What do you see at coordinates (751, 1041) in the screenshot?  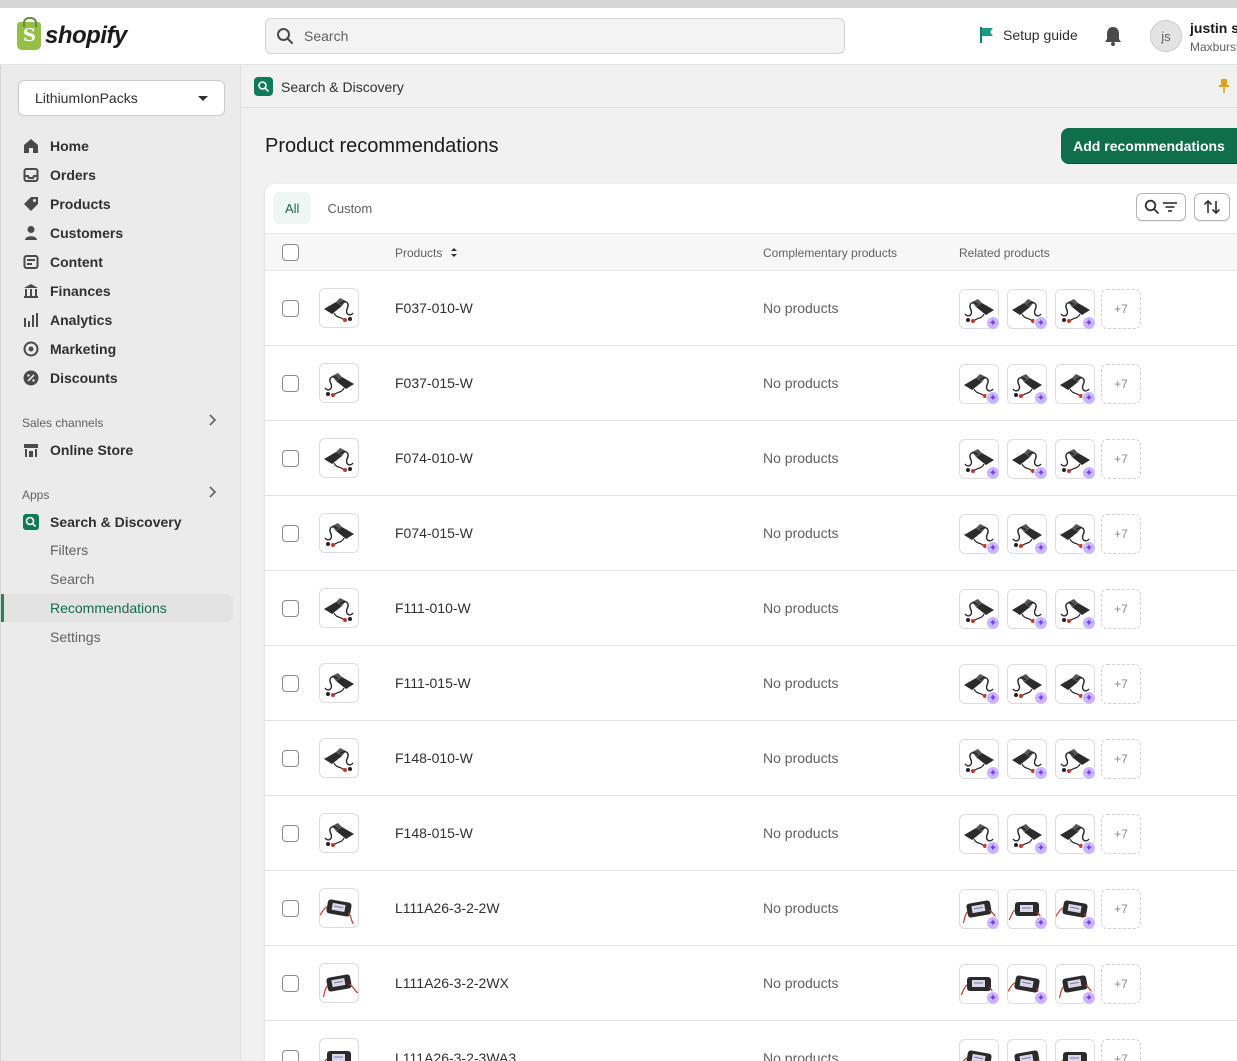 I see `table-row: L111A26-3-2-3WA3 No products ✦✦✦ +7` at bounding box center [751, 1041].